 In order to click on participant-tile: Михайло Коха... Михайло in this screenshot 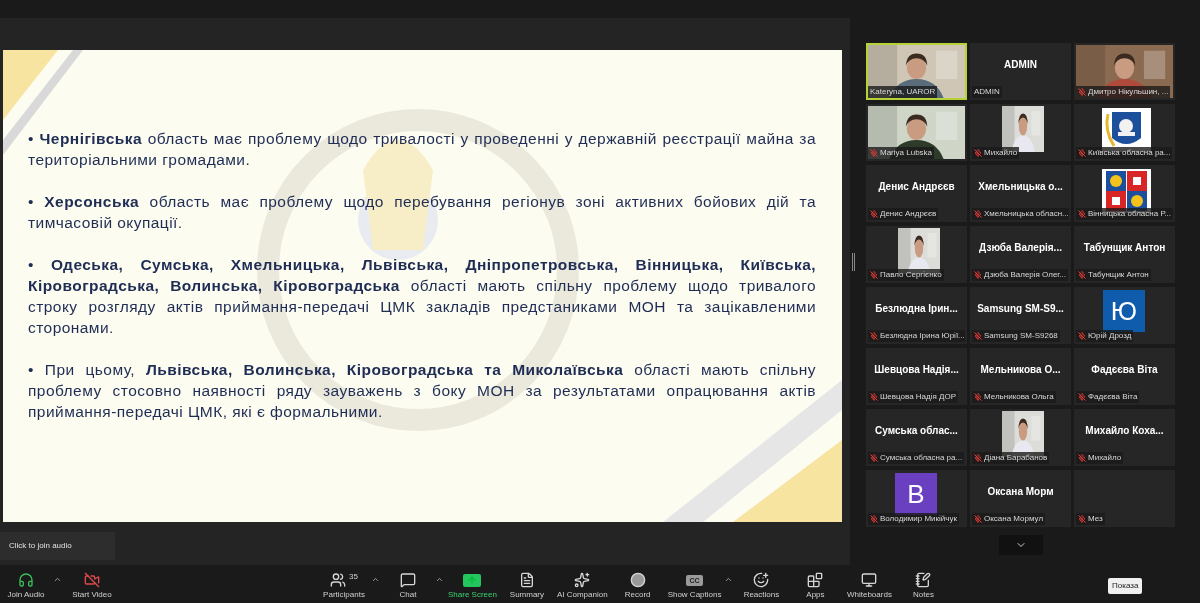, I will do `click(1124, 437)`.